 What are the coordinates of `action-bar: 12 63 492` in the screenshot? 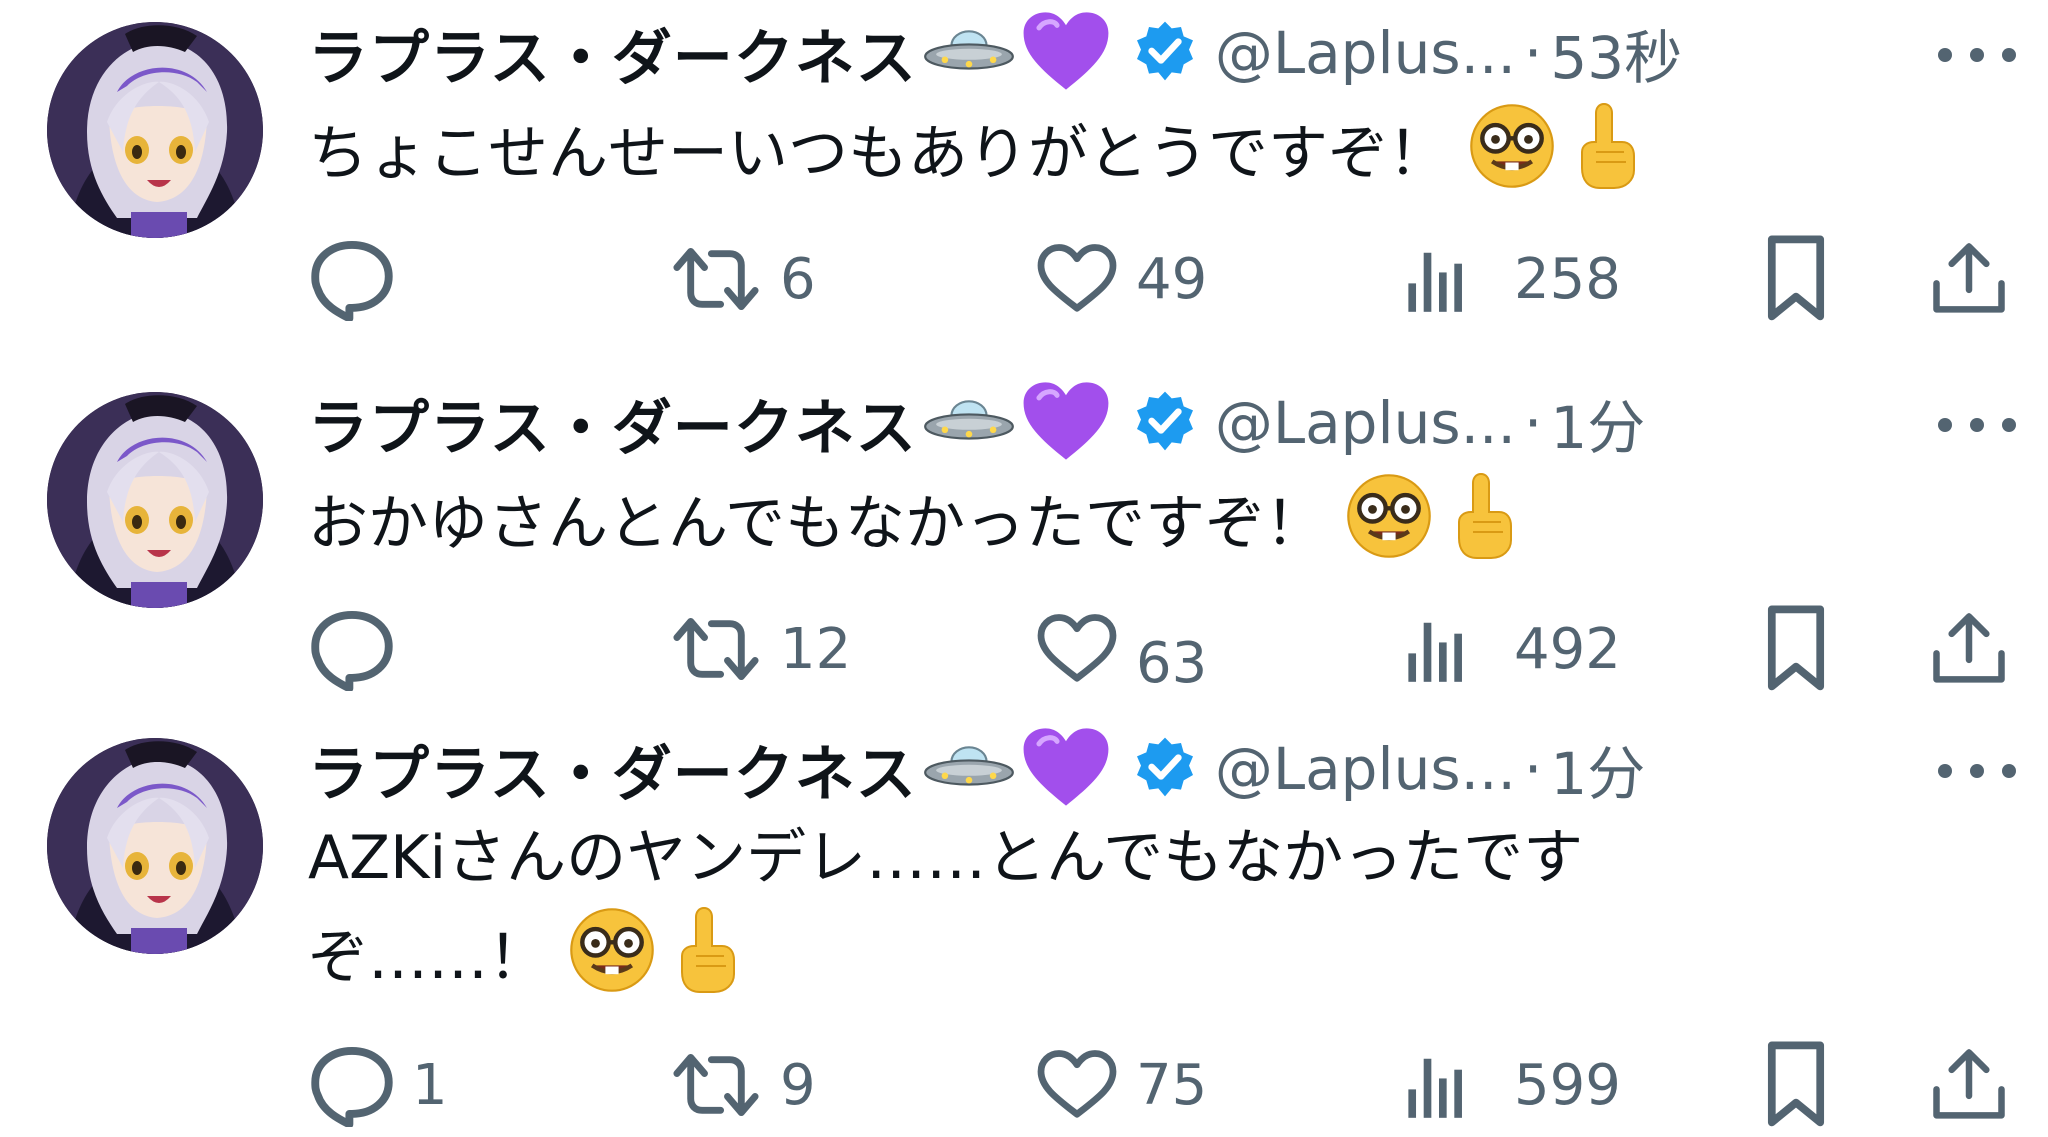 It's located at (1024, 650).